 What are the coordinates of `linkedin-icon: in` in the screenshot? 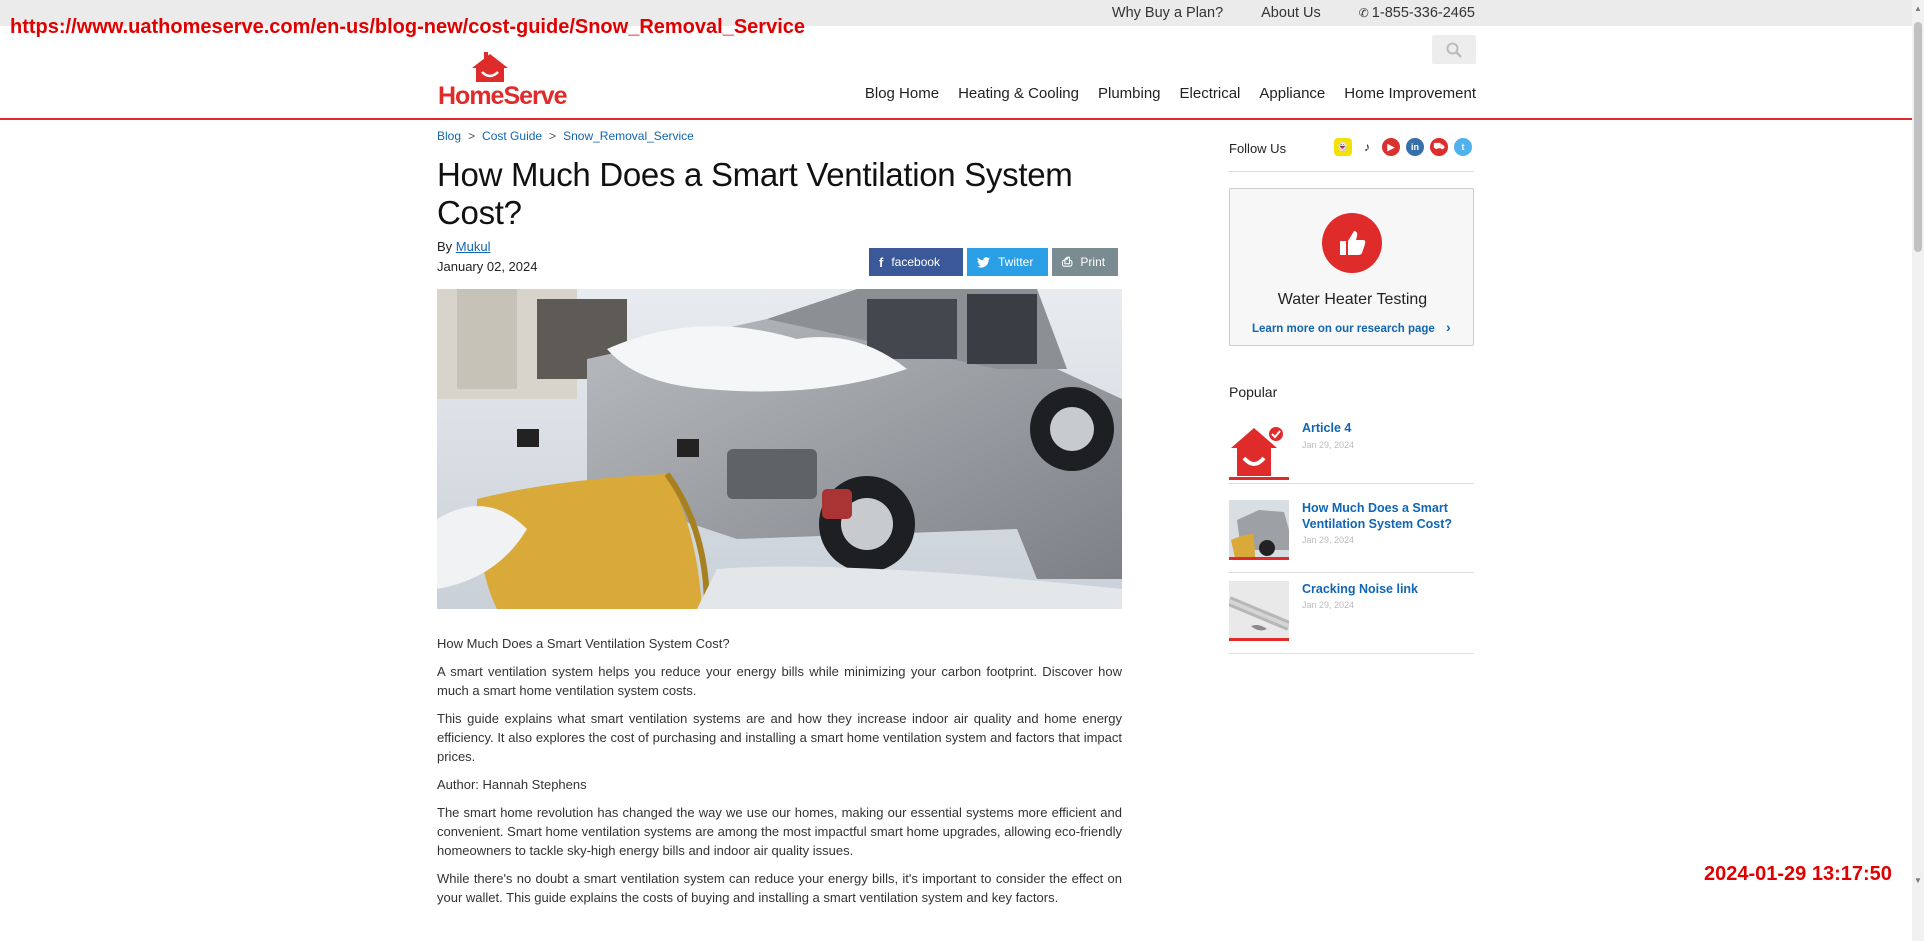 It's located at (1415, 147).